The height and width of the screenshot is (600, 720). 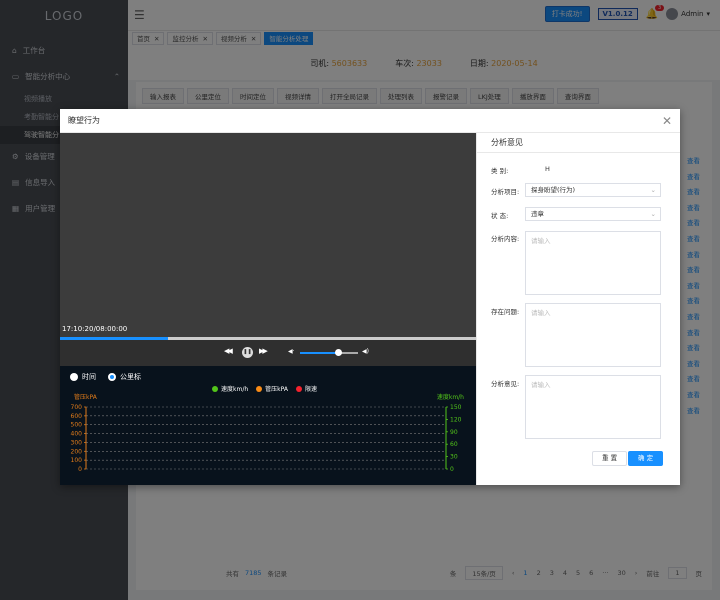 I want to click on type-label: 类 别:, so click(x=500, y=171).